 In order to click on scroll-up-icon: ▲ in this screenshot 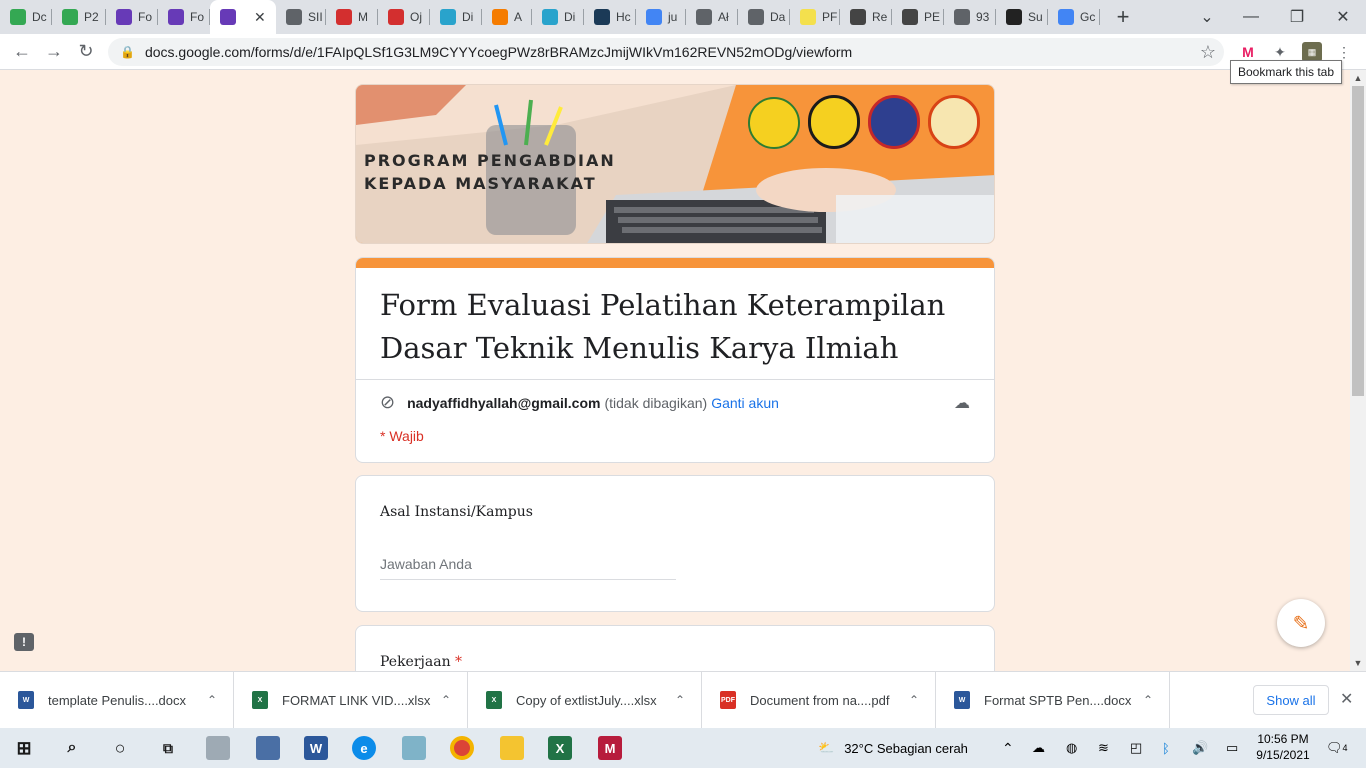, I will do `click(1358, 78)`.